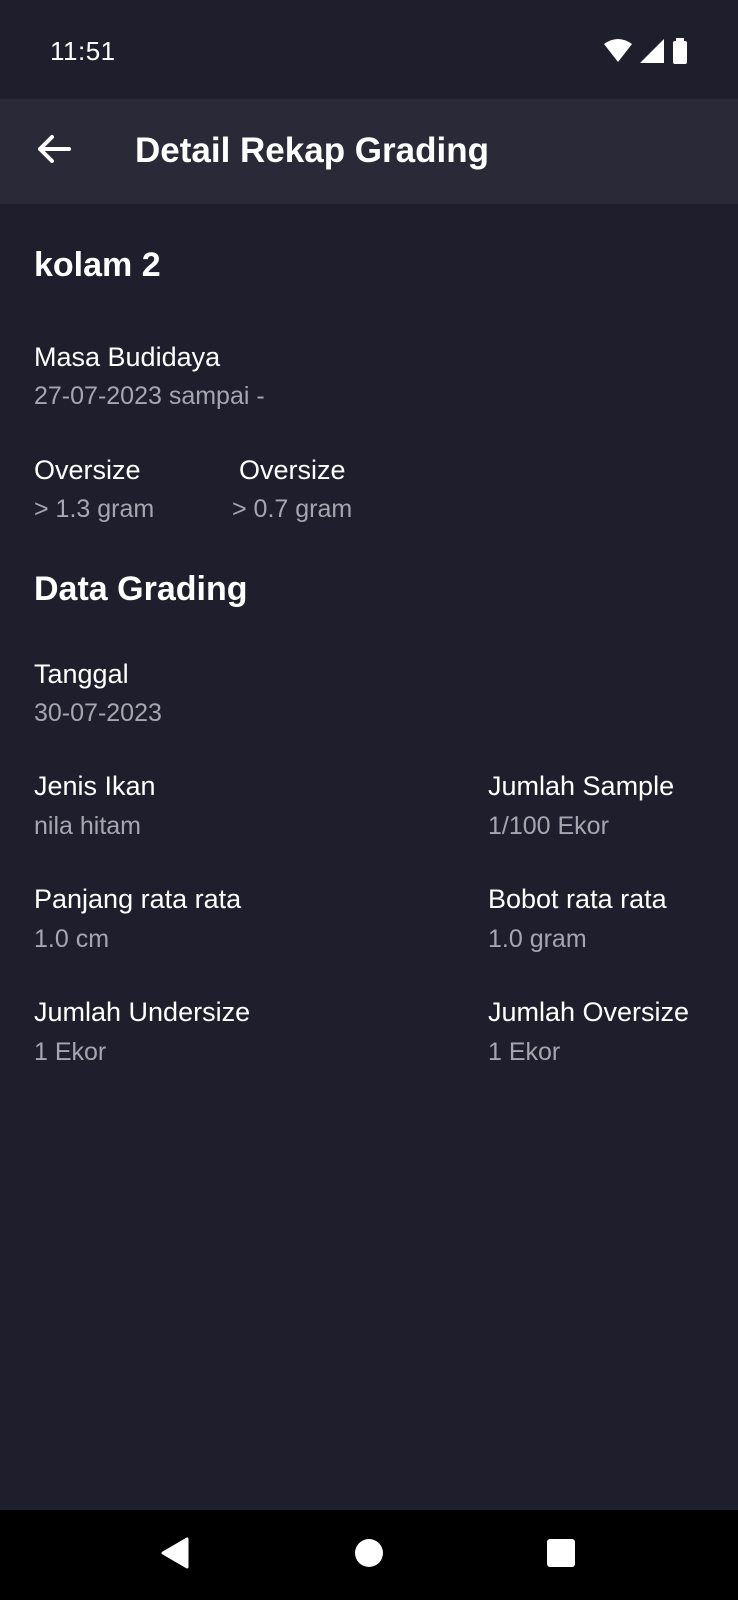 The height and width of the screenshot is (1600, 738). I want to click on tanggal-label: Tanggal, so click(81, 674).